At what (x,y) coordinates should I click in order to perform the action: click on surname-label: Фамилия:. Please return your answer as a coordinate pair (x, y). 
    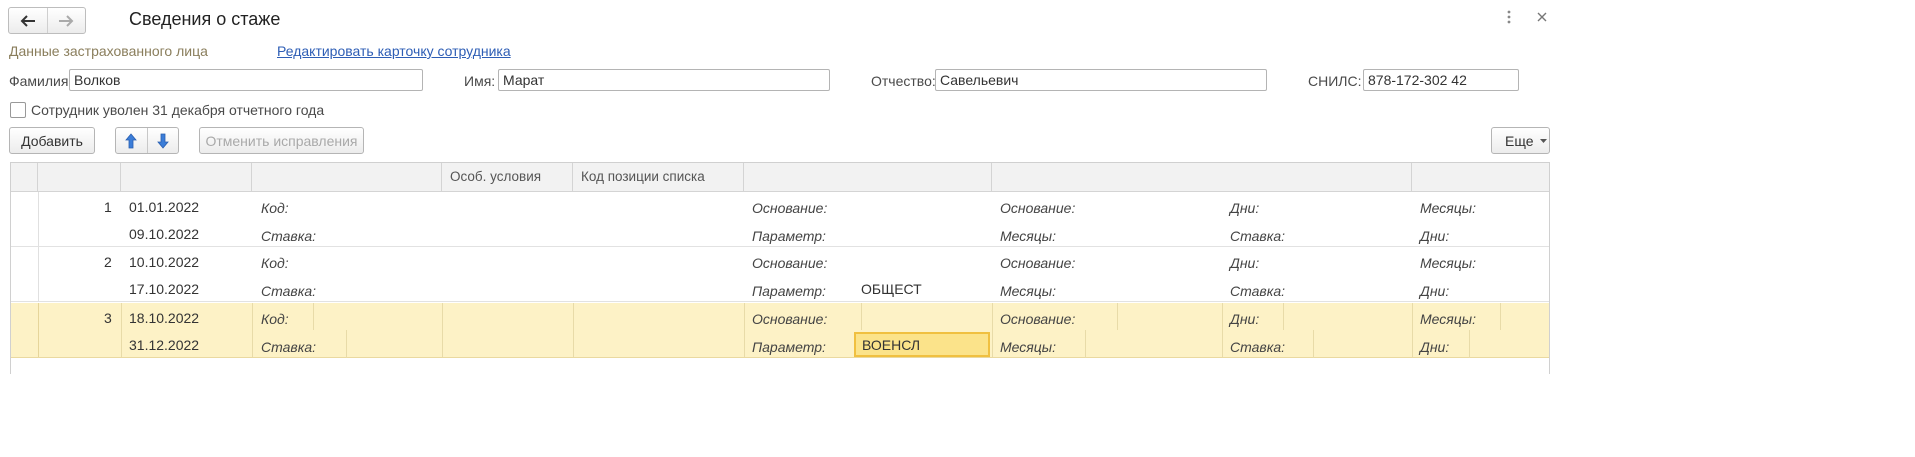
    Looking at the image, I should click on (41, 81).